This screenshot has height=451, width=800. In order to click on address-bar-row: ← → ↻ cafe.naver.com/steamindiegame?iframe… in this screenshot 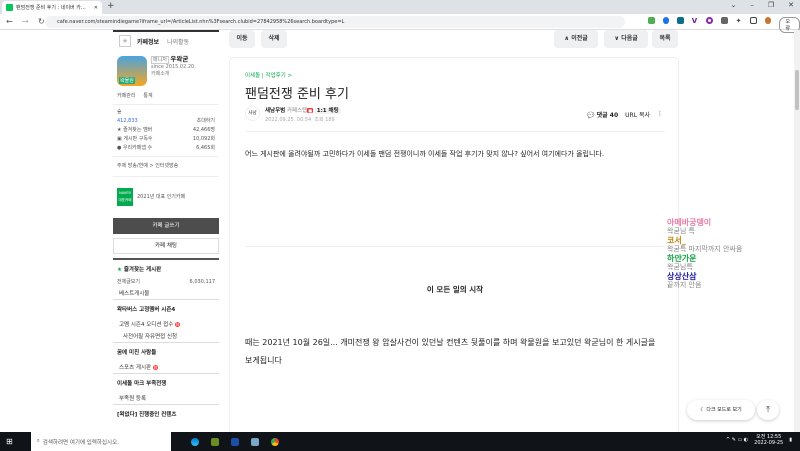, I will do `click(400, 23)`.